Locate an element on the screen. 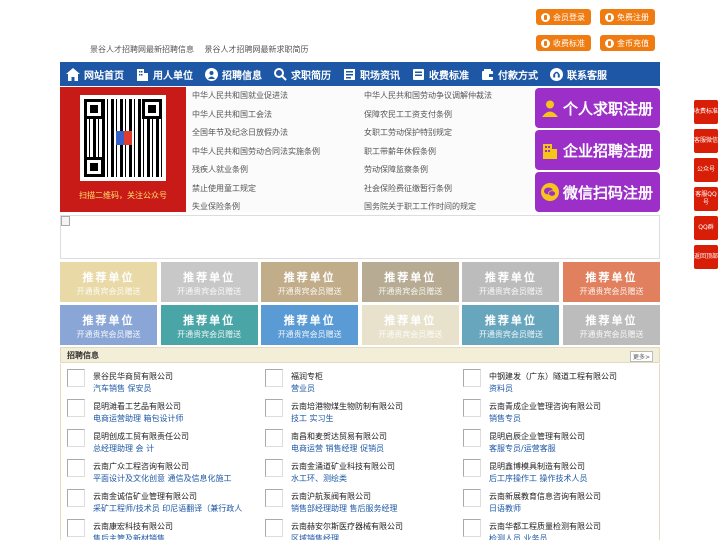  company-name: 昆明创成工贸有限责任公司 is located at coordinates (141, 436).